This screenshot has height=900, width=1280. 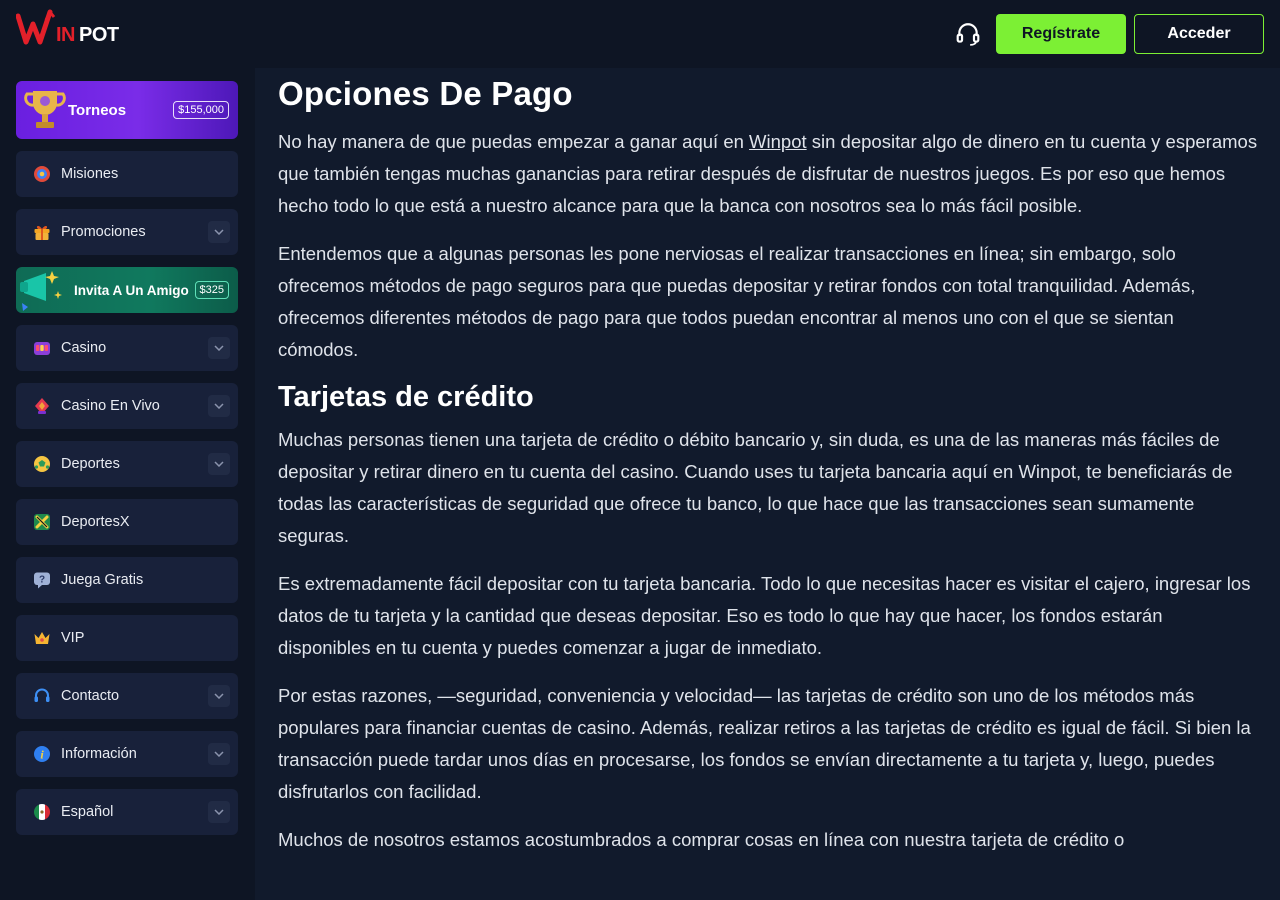 What do you see at coordinates (42, 638) in the screenshot?
I see `crown-icon` at bounding box center [42, 638].